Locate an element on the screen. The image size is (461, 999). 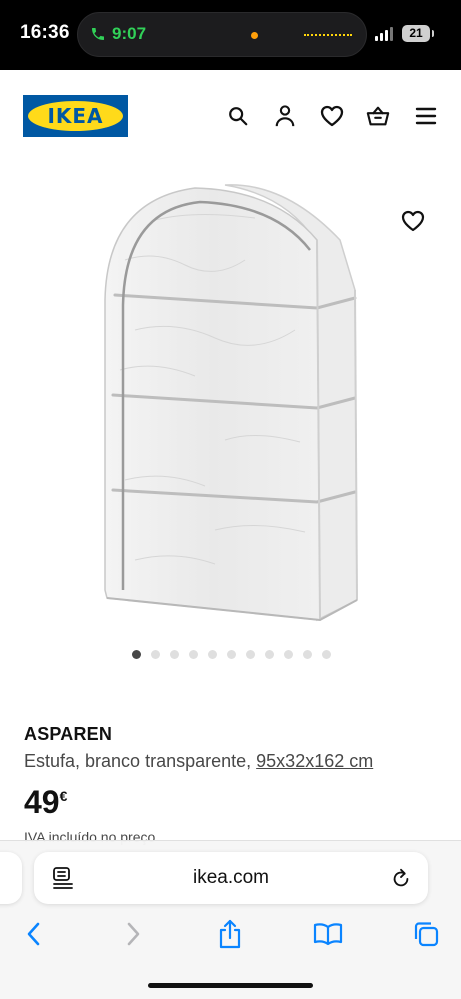
account-button is located at coordinates (285, 116).